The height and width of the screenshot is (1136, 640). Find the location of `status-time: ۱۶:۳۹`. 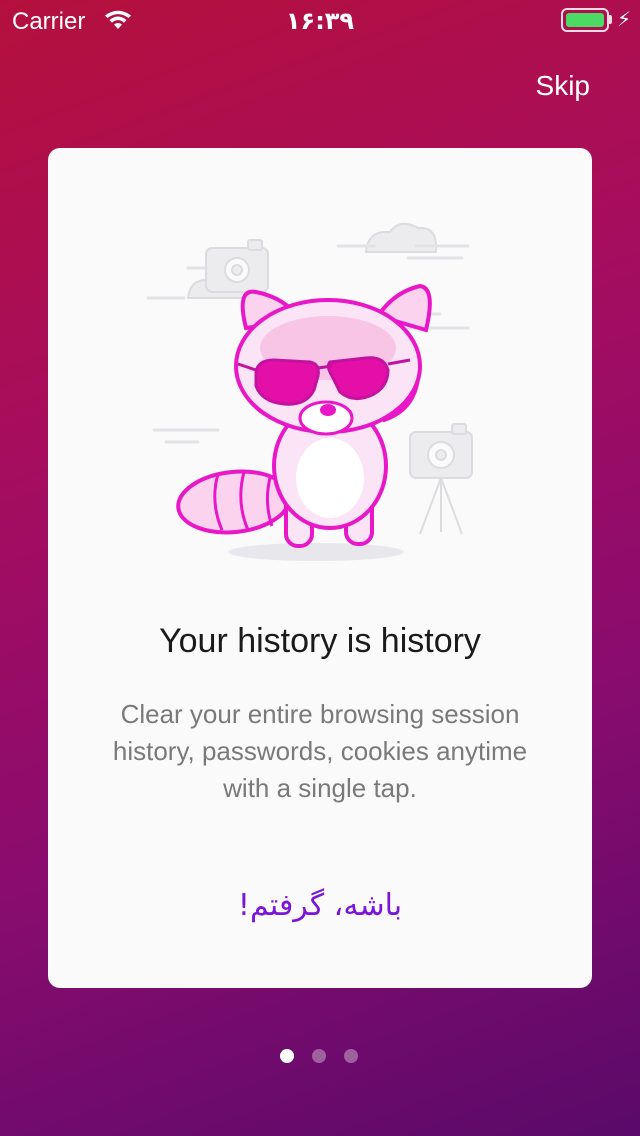

status-time: ۱۶:۳۹ is located at coordinates (320, 21).